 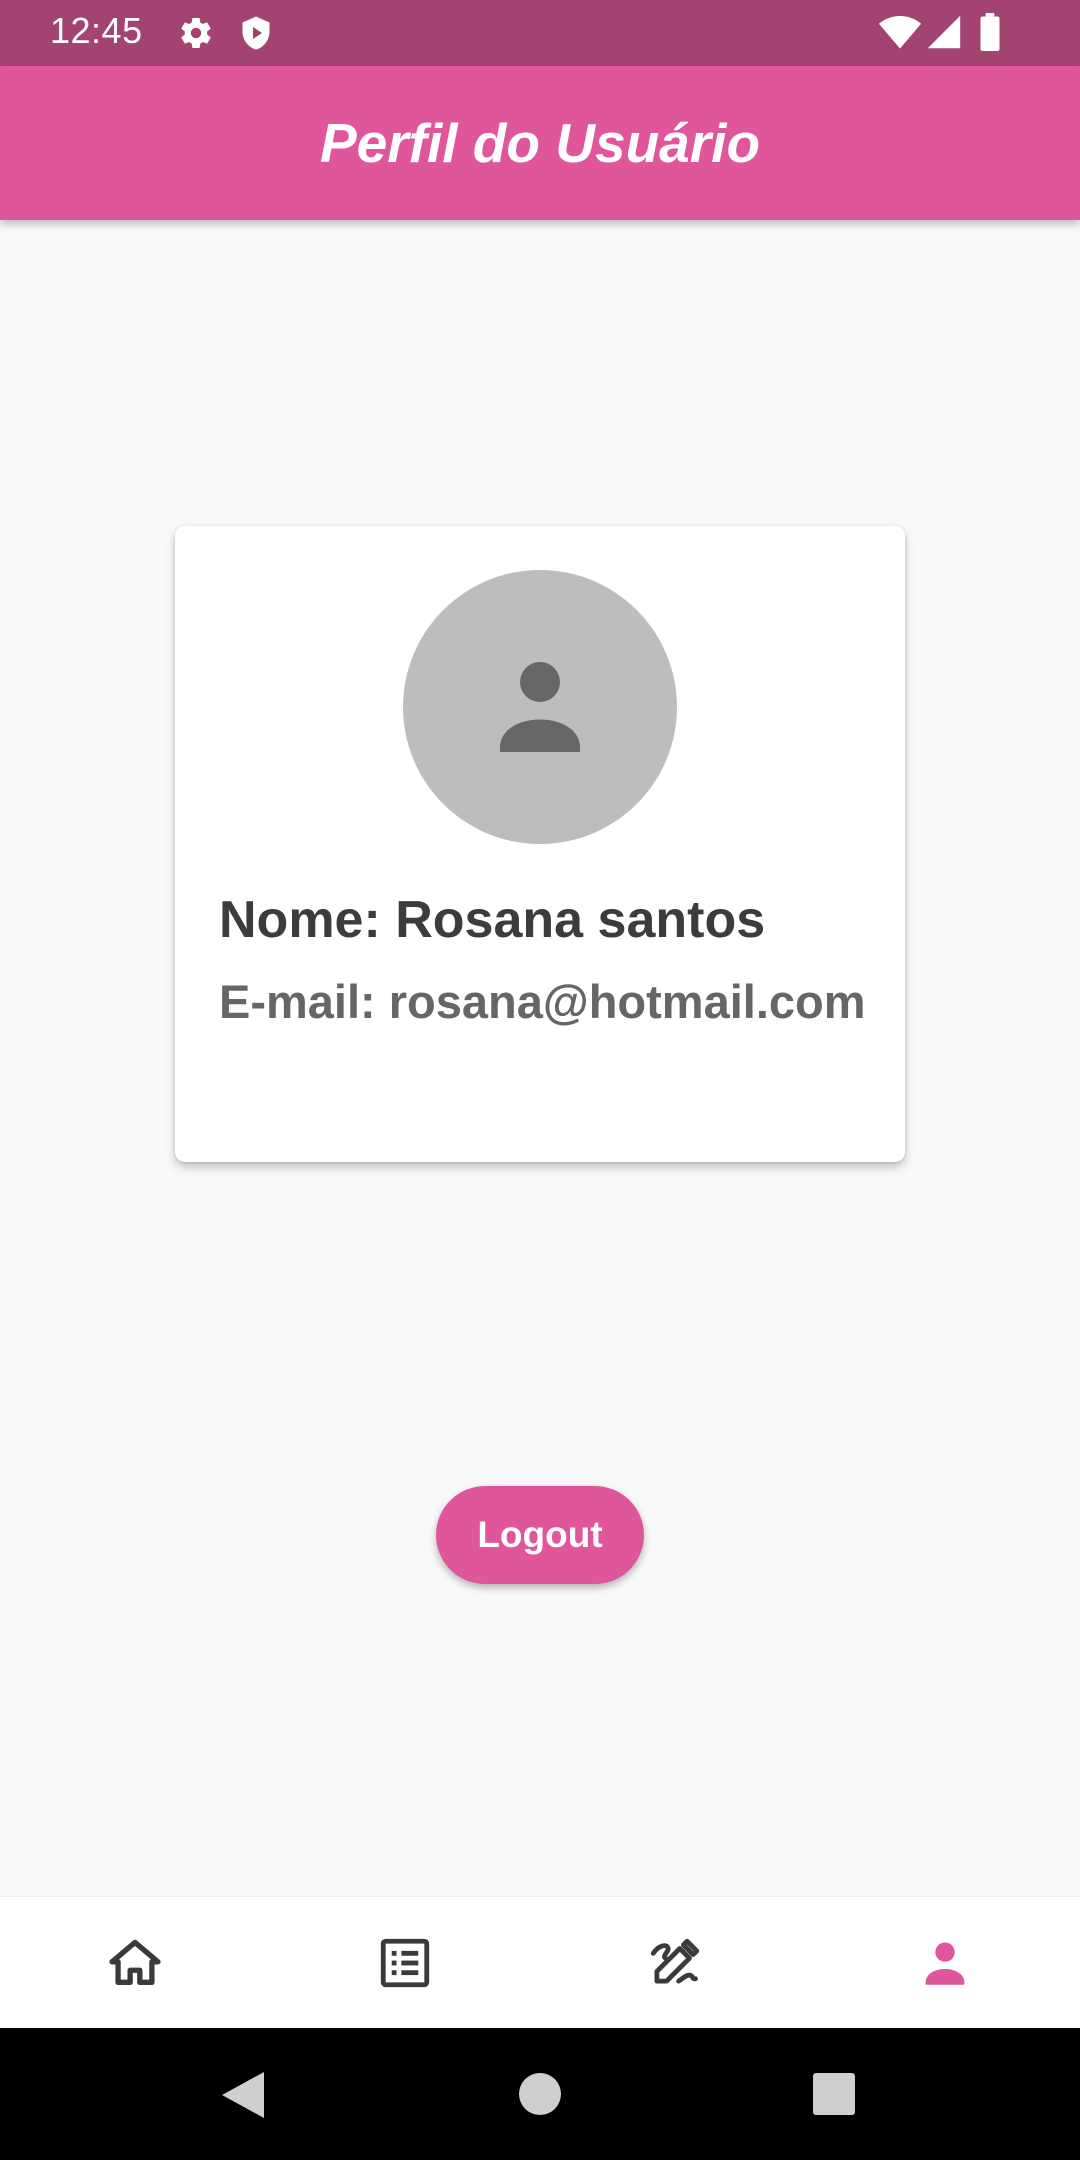 I want to click on list-icon, so click(x=405, y=1962).